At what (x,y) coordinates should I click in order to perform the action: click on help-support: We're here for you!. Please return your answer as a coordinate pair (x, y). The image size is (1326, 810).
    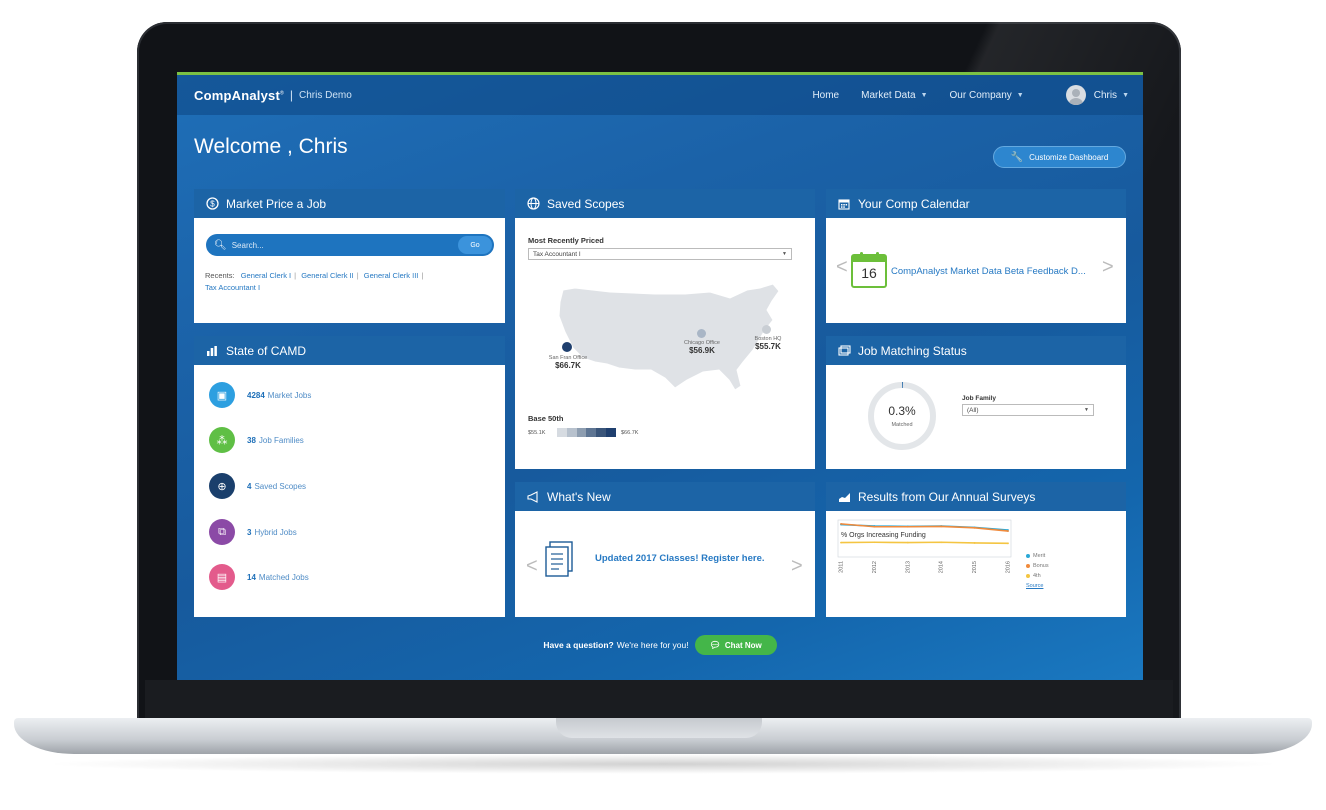
    Looking at the image, I should click on (652, 645).